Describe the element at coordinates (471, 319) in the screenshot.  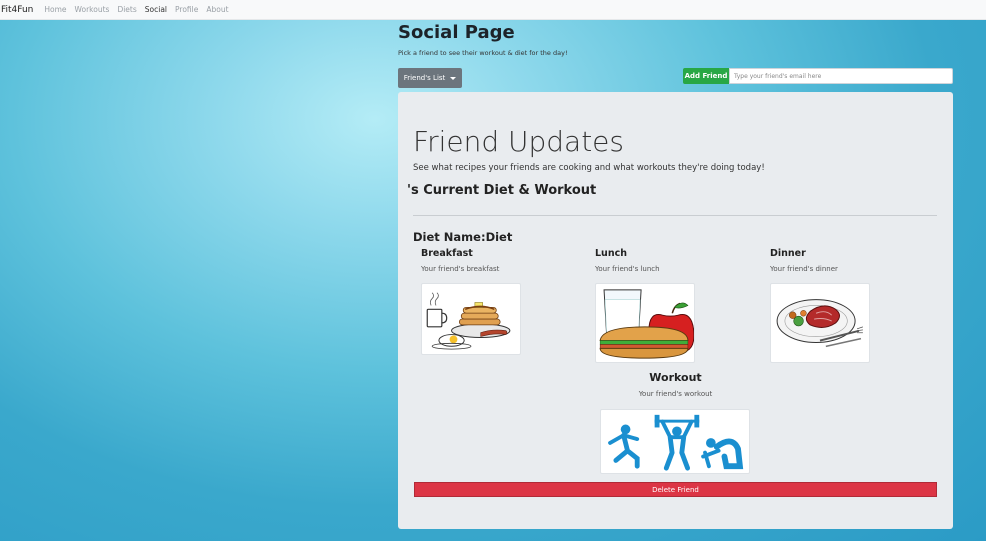
I see `breakfast-image` at that location.